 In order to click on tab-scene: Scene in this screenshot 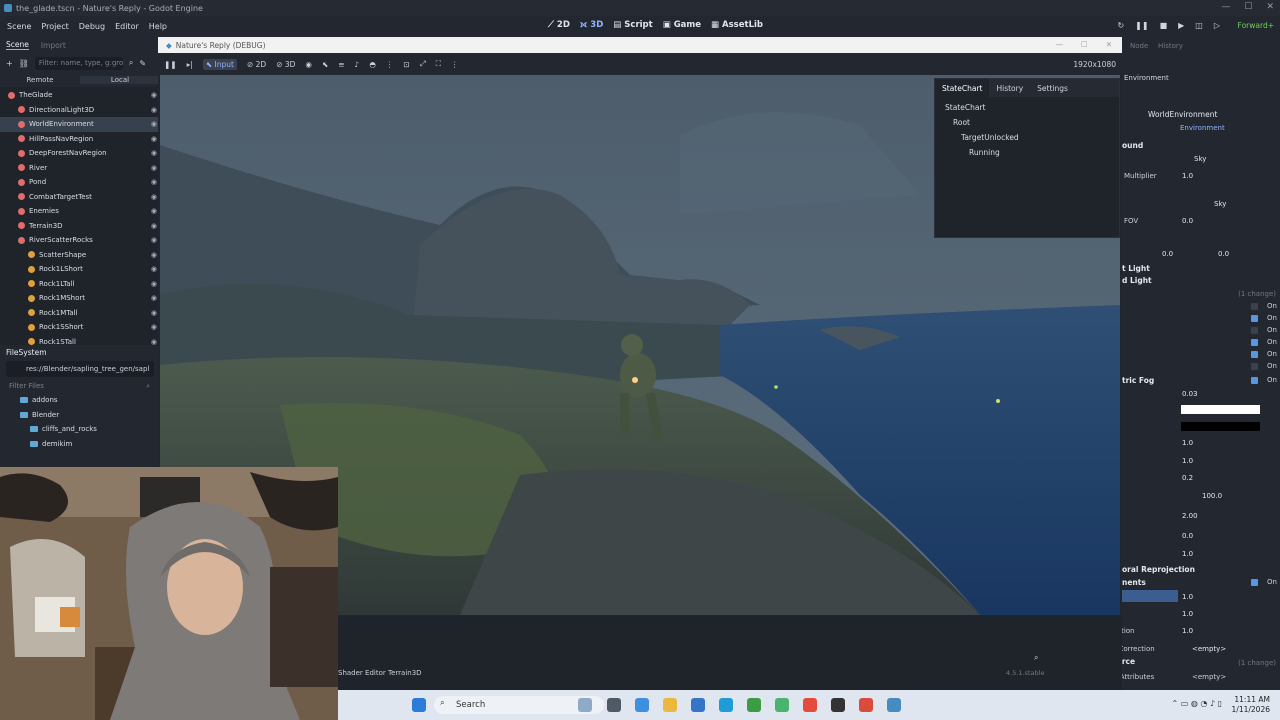, I will do `click(17, 45)`.